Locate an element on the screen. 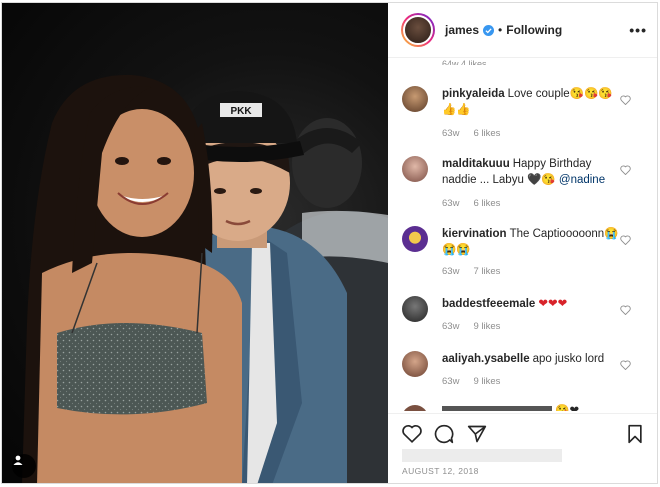 The height and width of the screenshot is (487, 660). cut-off-comment-meta: 64w 4 likes is located at coordinates (464, 62).